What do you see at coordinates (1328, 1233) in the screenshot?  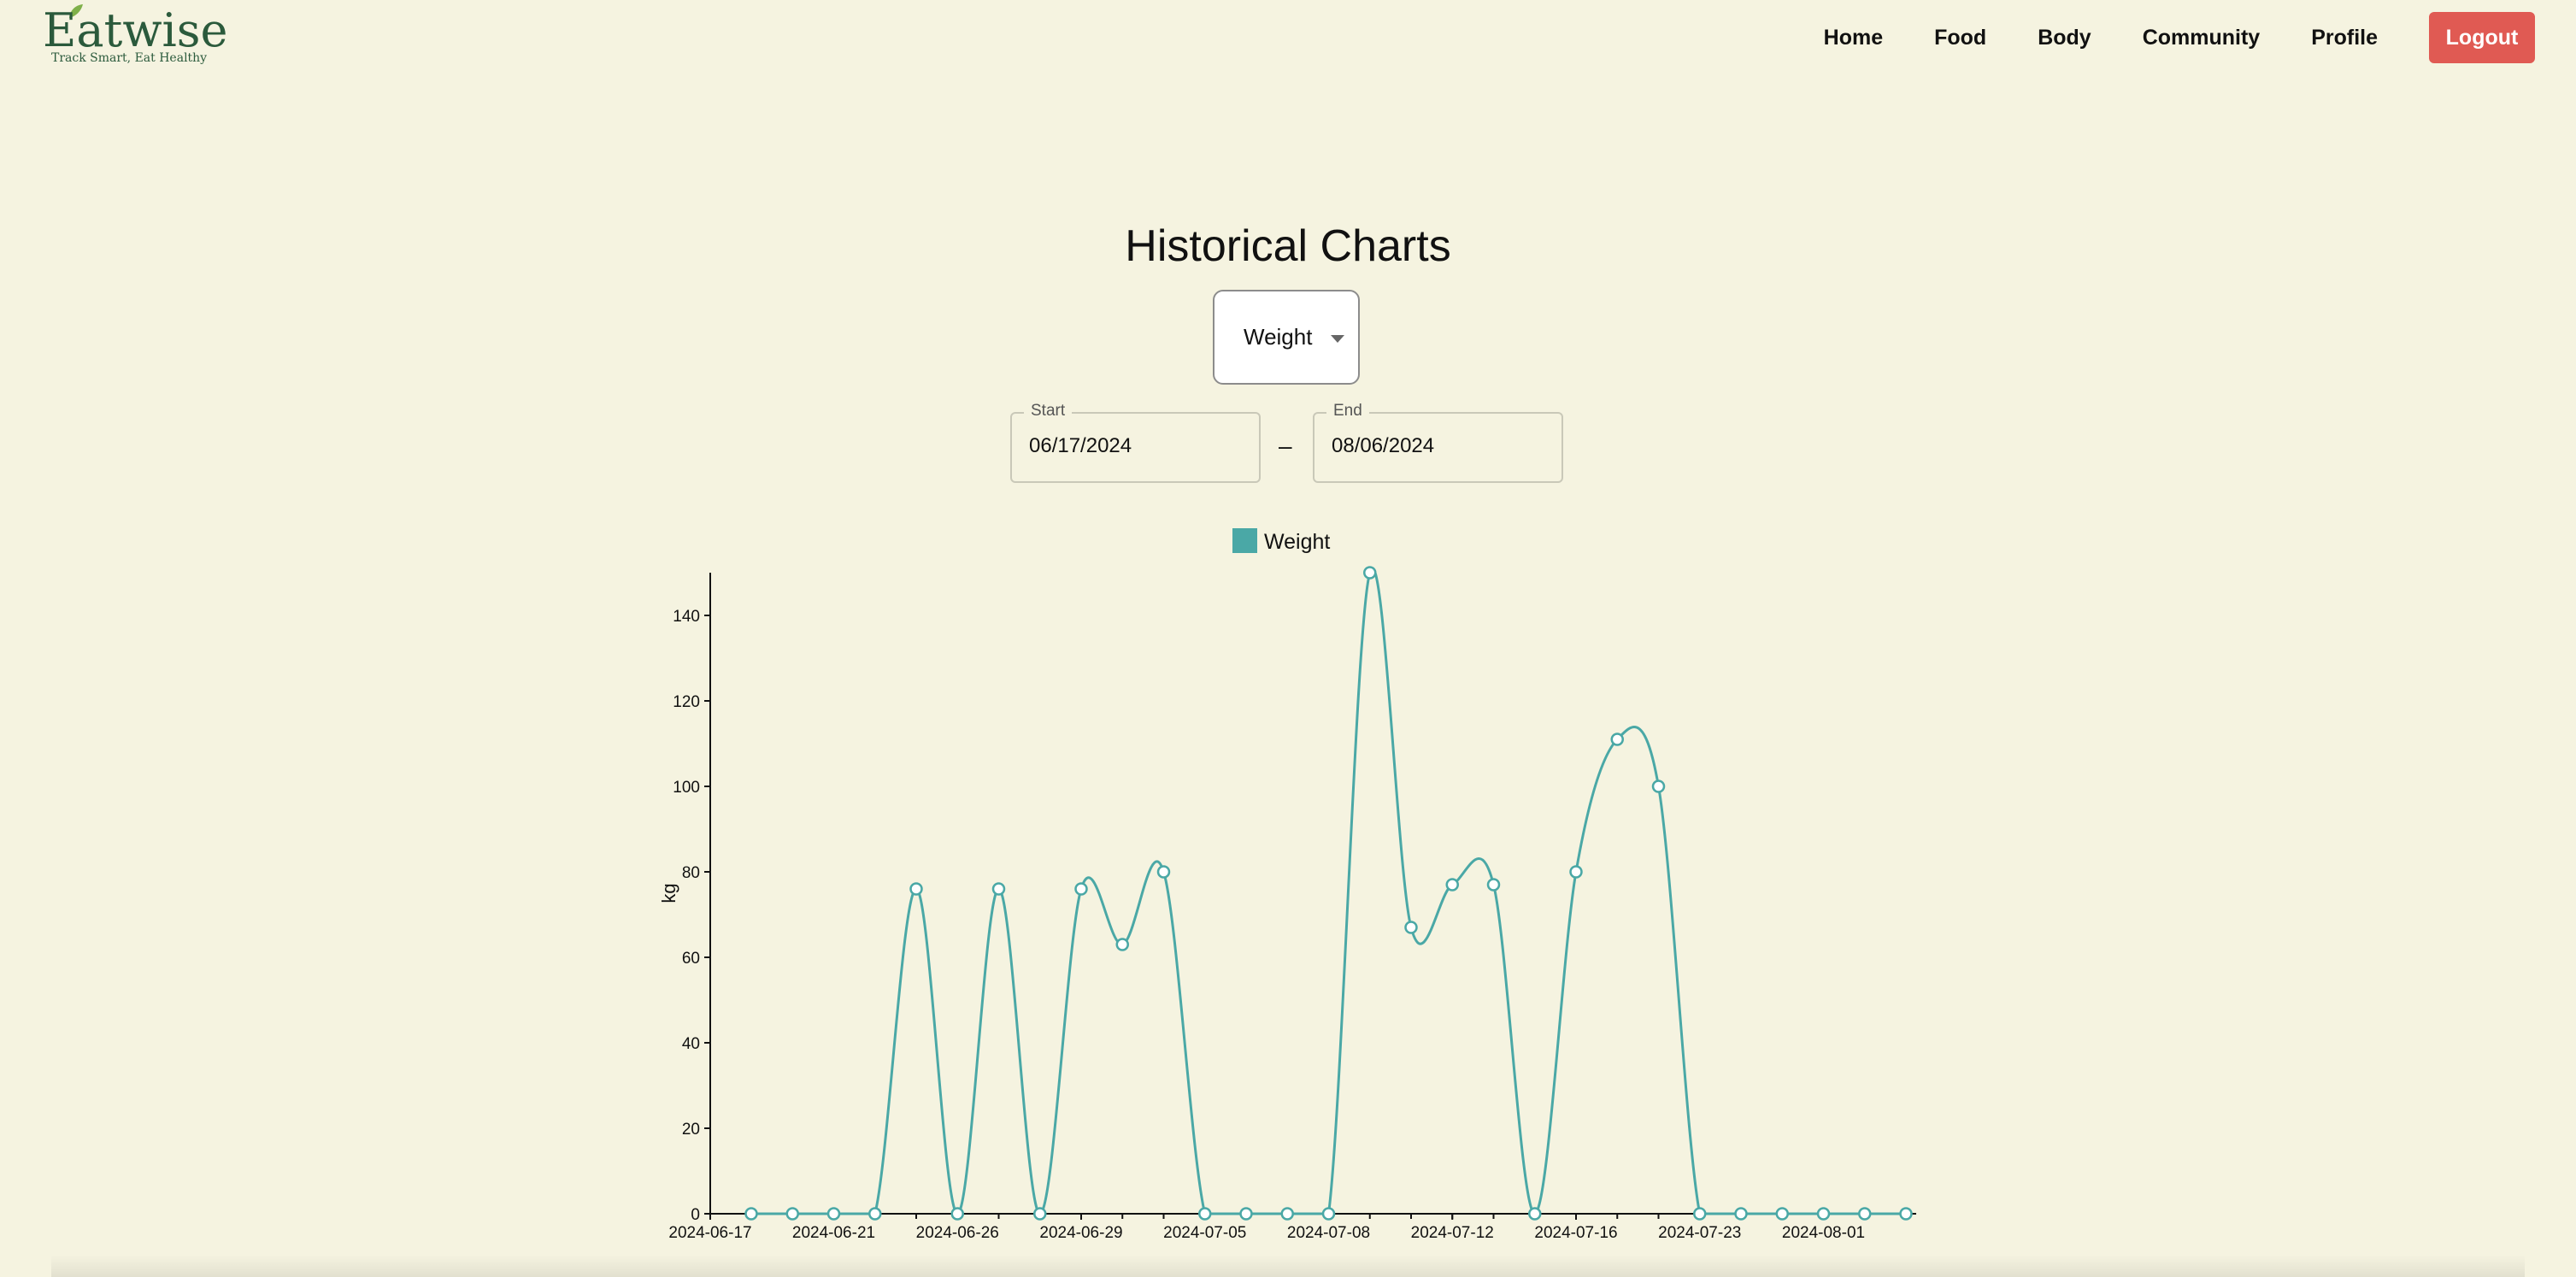 I see `x-tick-label: 2024-07-08` at bounding box center [1328, 1233].